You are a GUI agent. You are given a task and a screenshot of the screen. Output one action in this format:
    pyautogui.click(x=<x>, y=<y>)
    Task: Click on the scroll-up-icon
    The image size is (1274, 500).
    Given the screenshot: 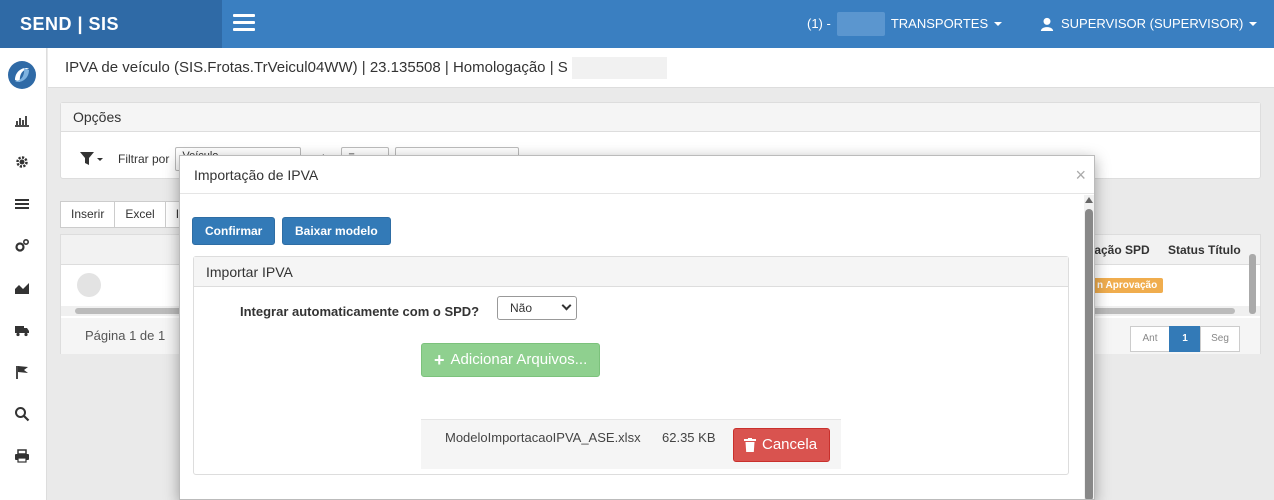 What is the action you would take?
    pyautogui.click(x=1089, y=200)
    